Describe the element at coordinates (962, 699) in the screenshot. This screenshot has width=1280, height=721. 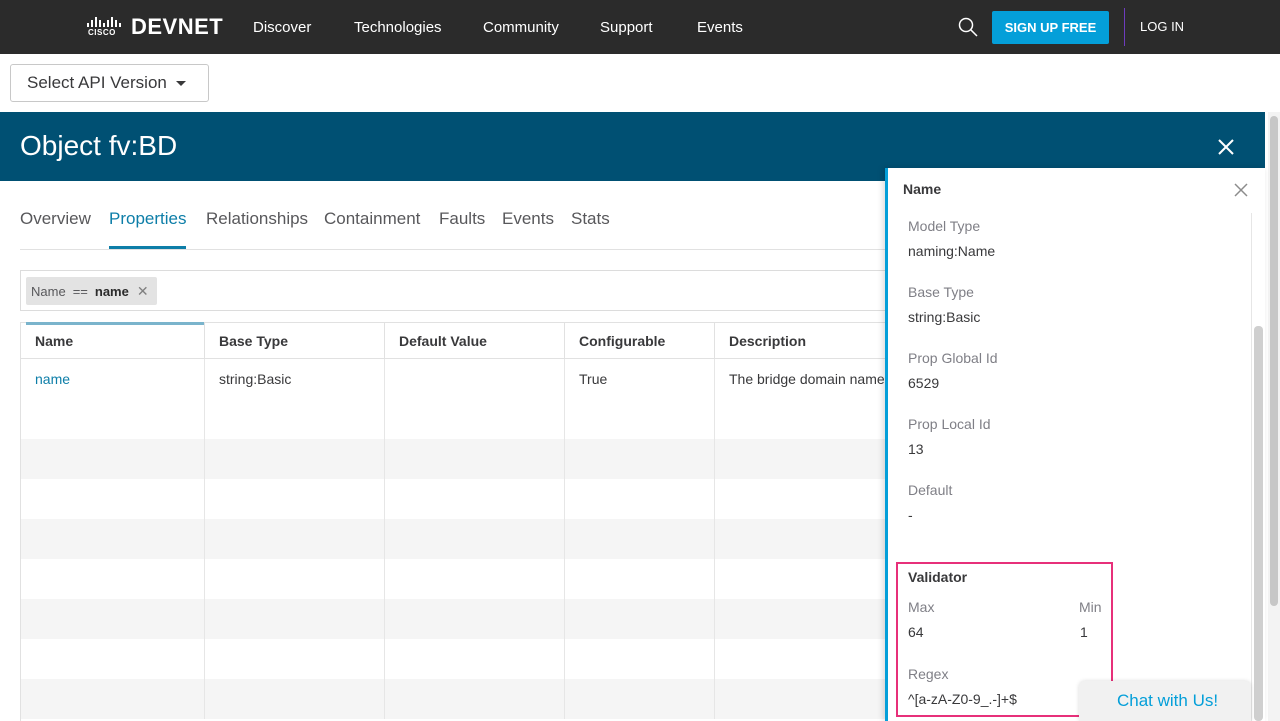
I see `validator-regex-value: ^[a-zA-Z0-9_.-]+$` at that location.